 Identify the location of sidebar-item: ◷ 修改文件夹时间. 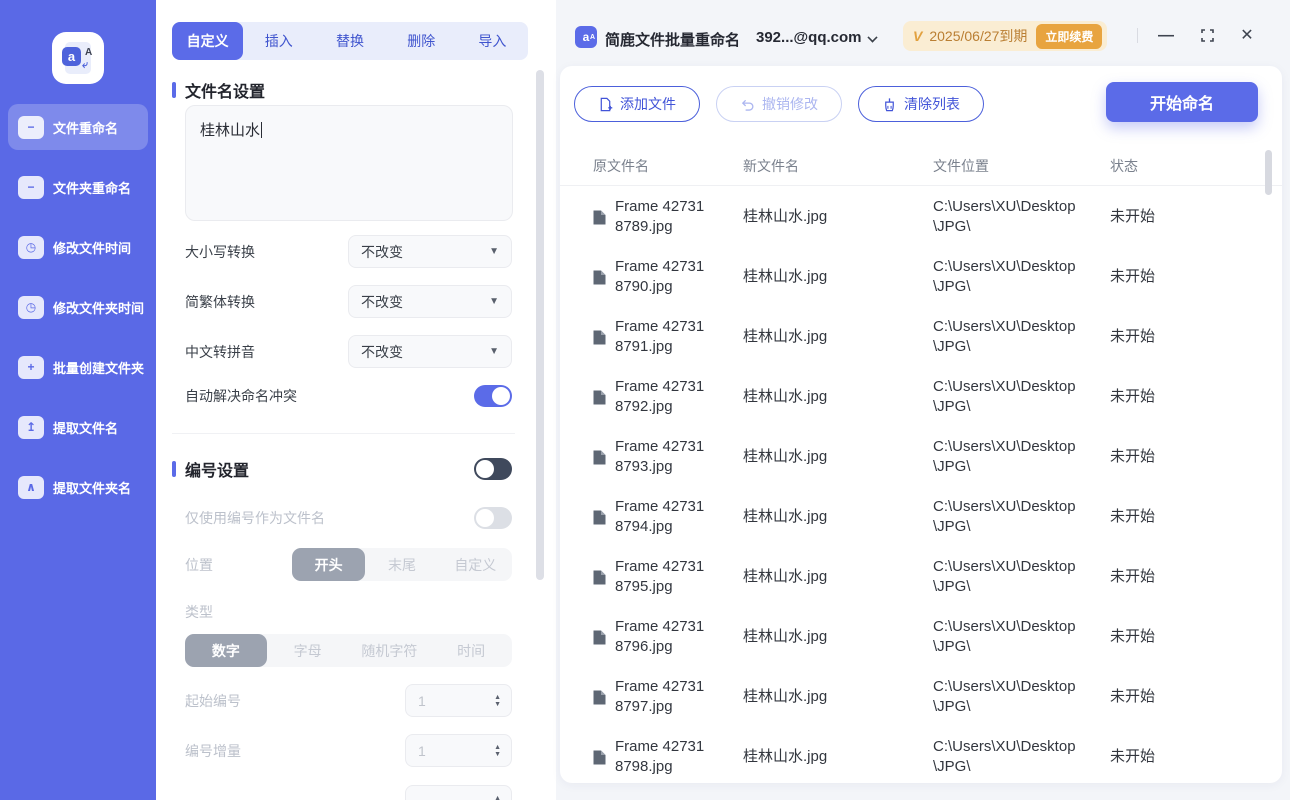
(78, 307).